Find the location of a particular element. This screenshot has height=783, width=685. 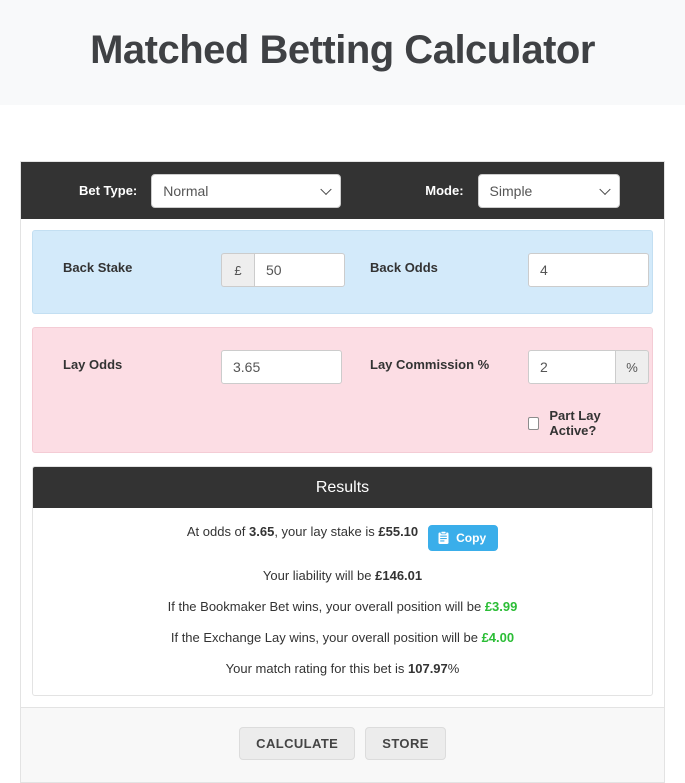

lay-stake-odds: 3.65 is located at coordinates (262, 531).